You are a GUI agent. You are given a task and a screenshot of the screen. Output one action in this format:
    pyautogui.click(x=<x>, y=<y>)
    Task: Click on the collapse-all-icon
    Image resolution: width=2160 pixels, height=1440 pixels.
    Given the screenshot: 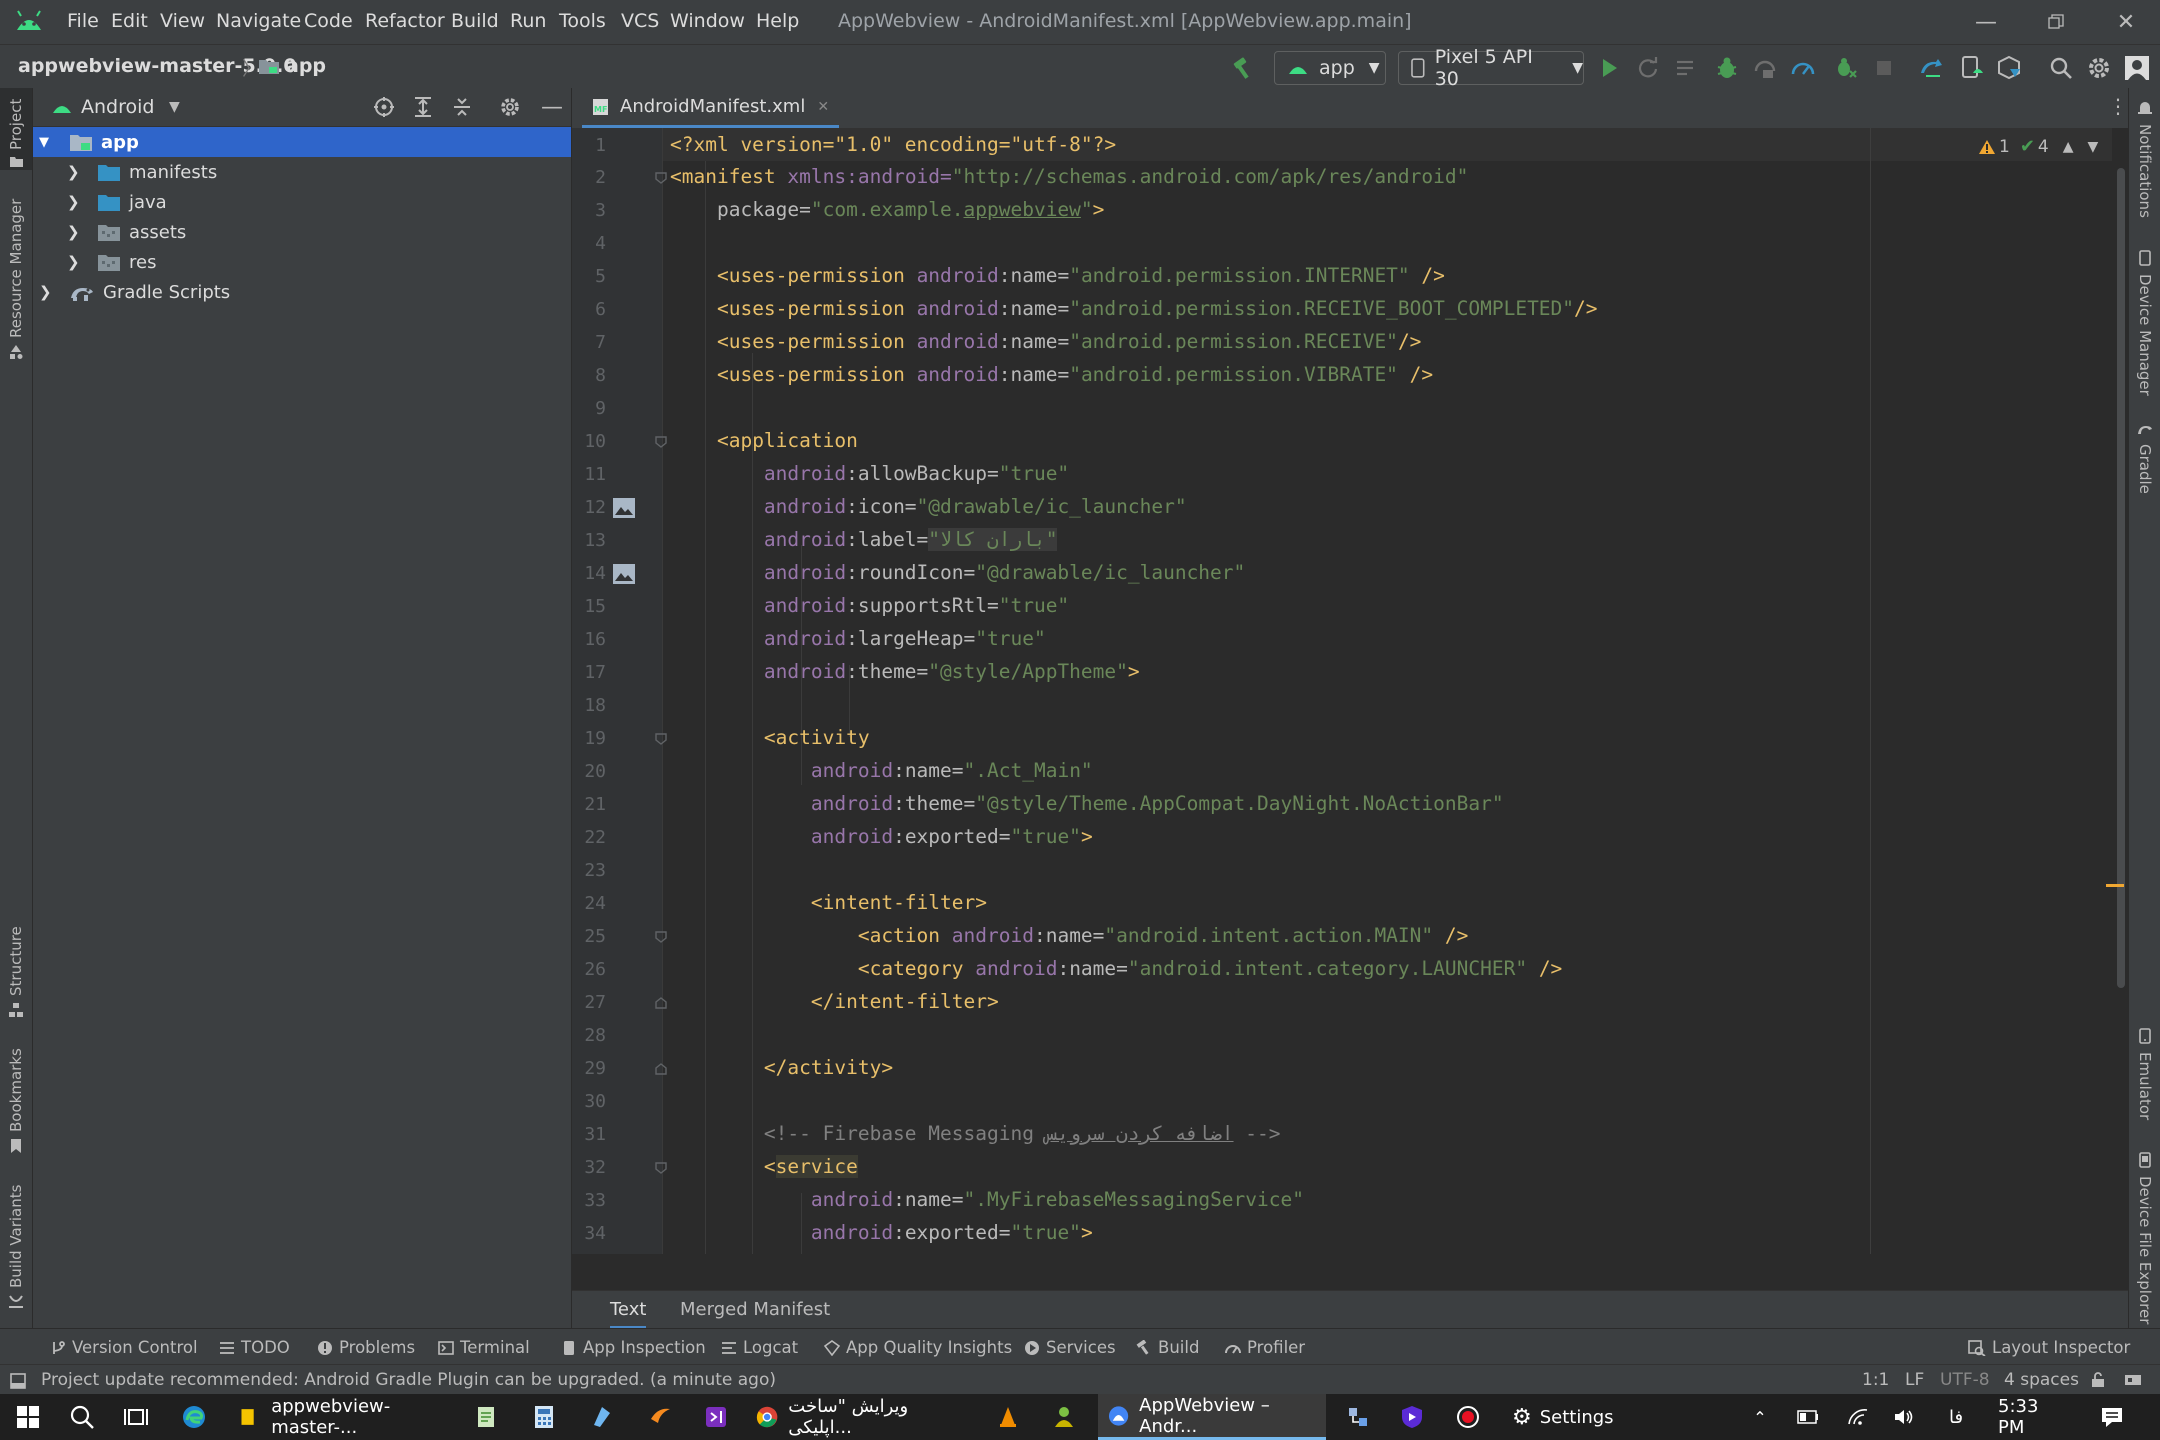 What is the action you would take?
    pyautogui.click(x=462, y=107)
    